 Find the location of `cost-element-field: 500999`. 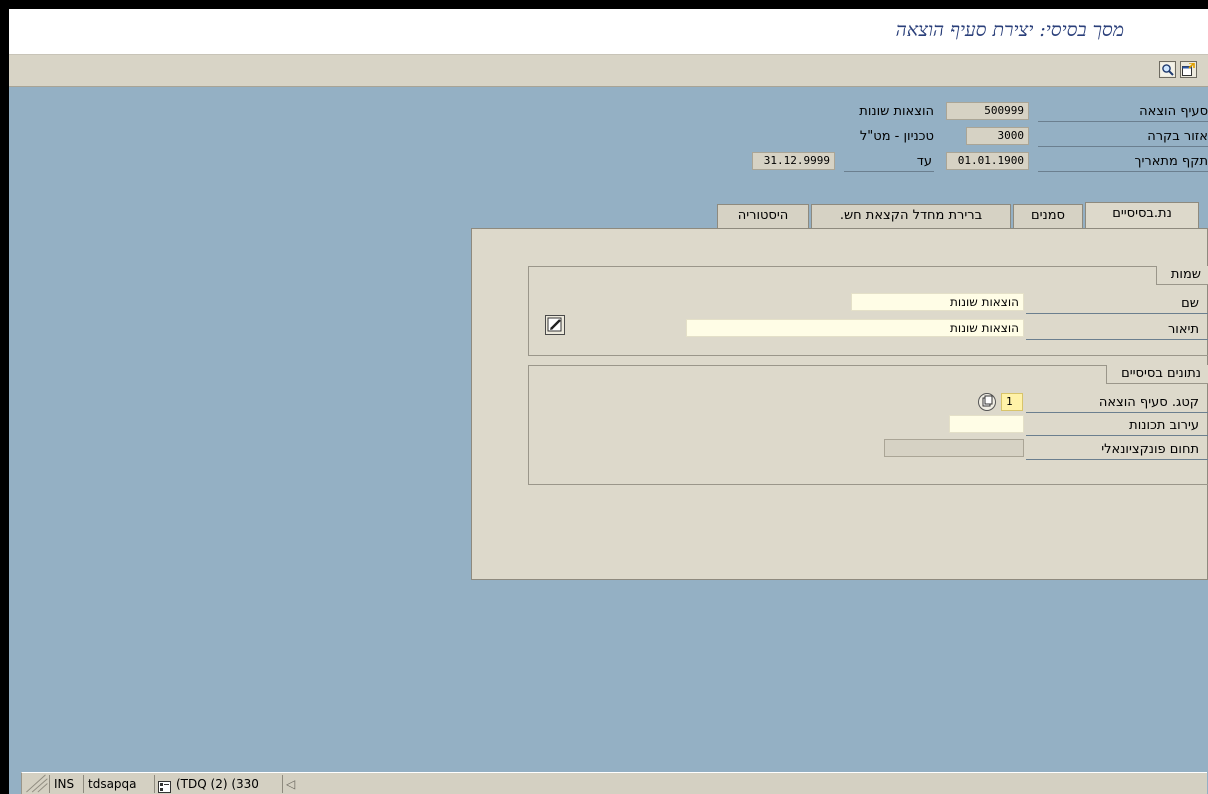

cost-element-field: 500999 is located at coordinates (987, 111).